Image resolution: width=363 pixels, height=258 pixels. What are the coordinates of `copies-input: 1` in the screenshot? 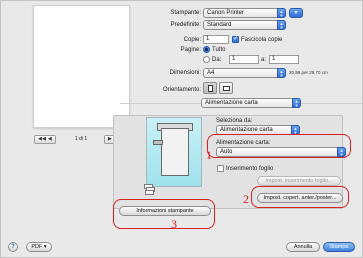 It's located at (216, 39).